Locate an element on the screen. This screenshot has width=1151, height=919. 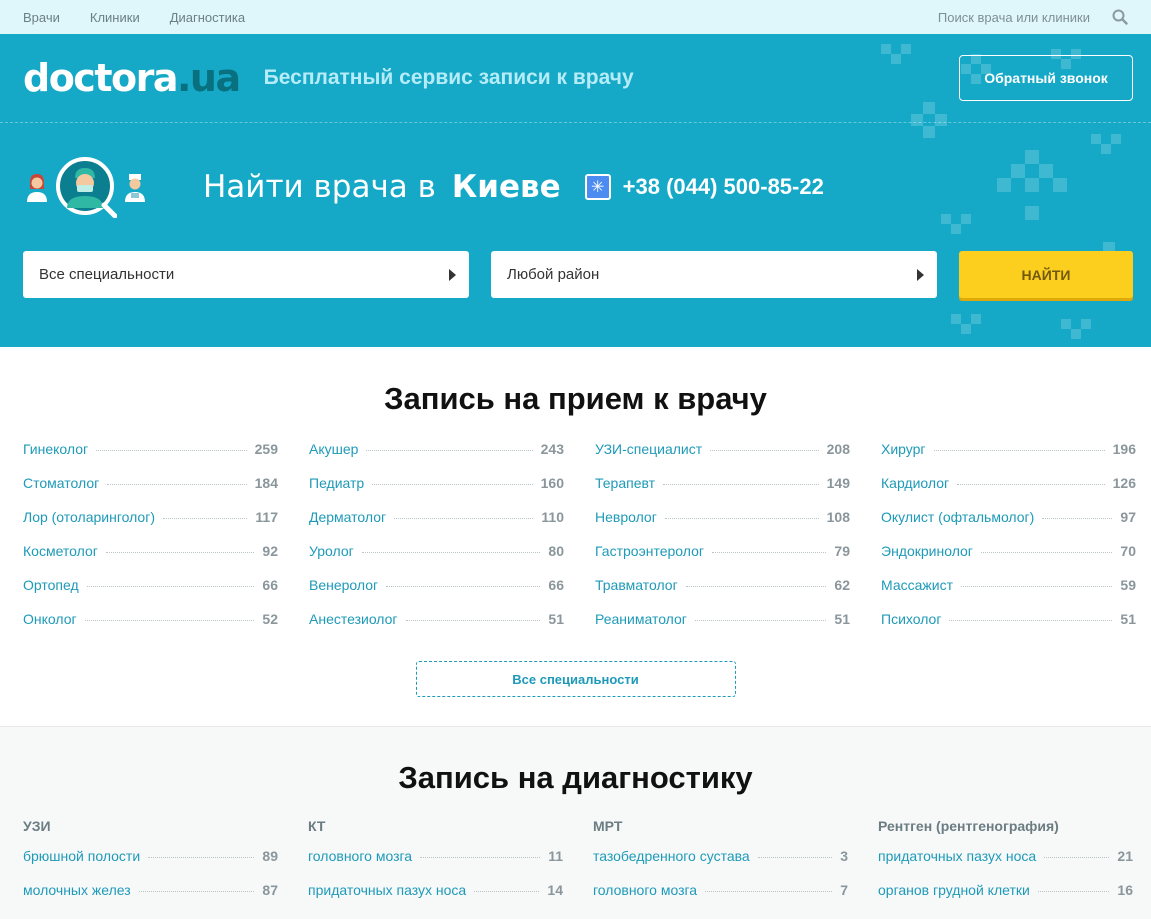
list-item: Психолог 51 is located at coordinates (1008, 628).